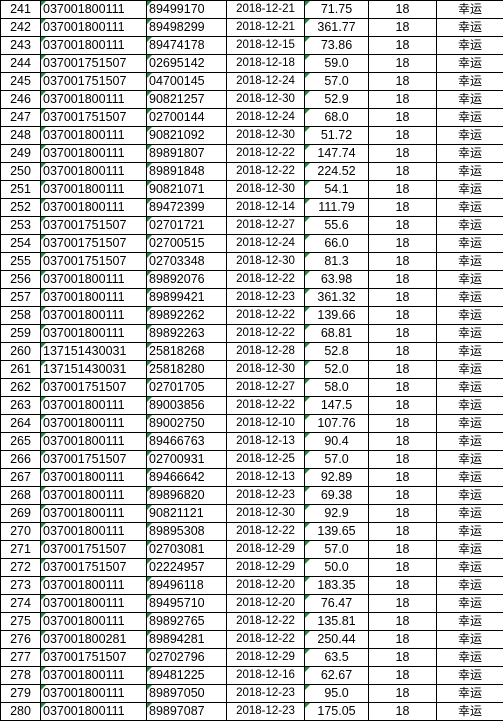 Image resolution: width=503 pixels, height=722 pixels. Describe the element at coordinates (336, 603) in the screenshot. I see `amount-cell: 76.47` at that location.